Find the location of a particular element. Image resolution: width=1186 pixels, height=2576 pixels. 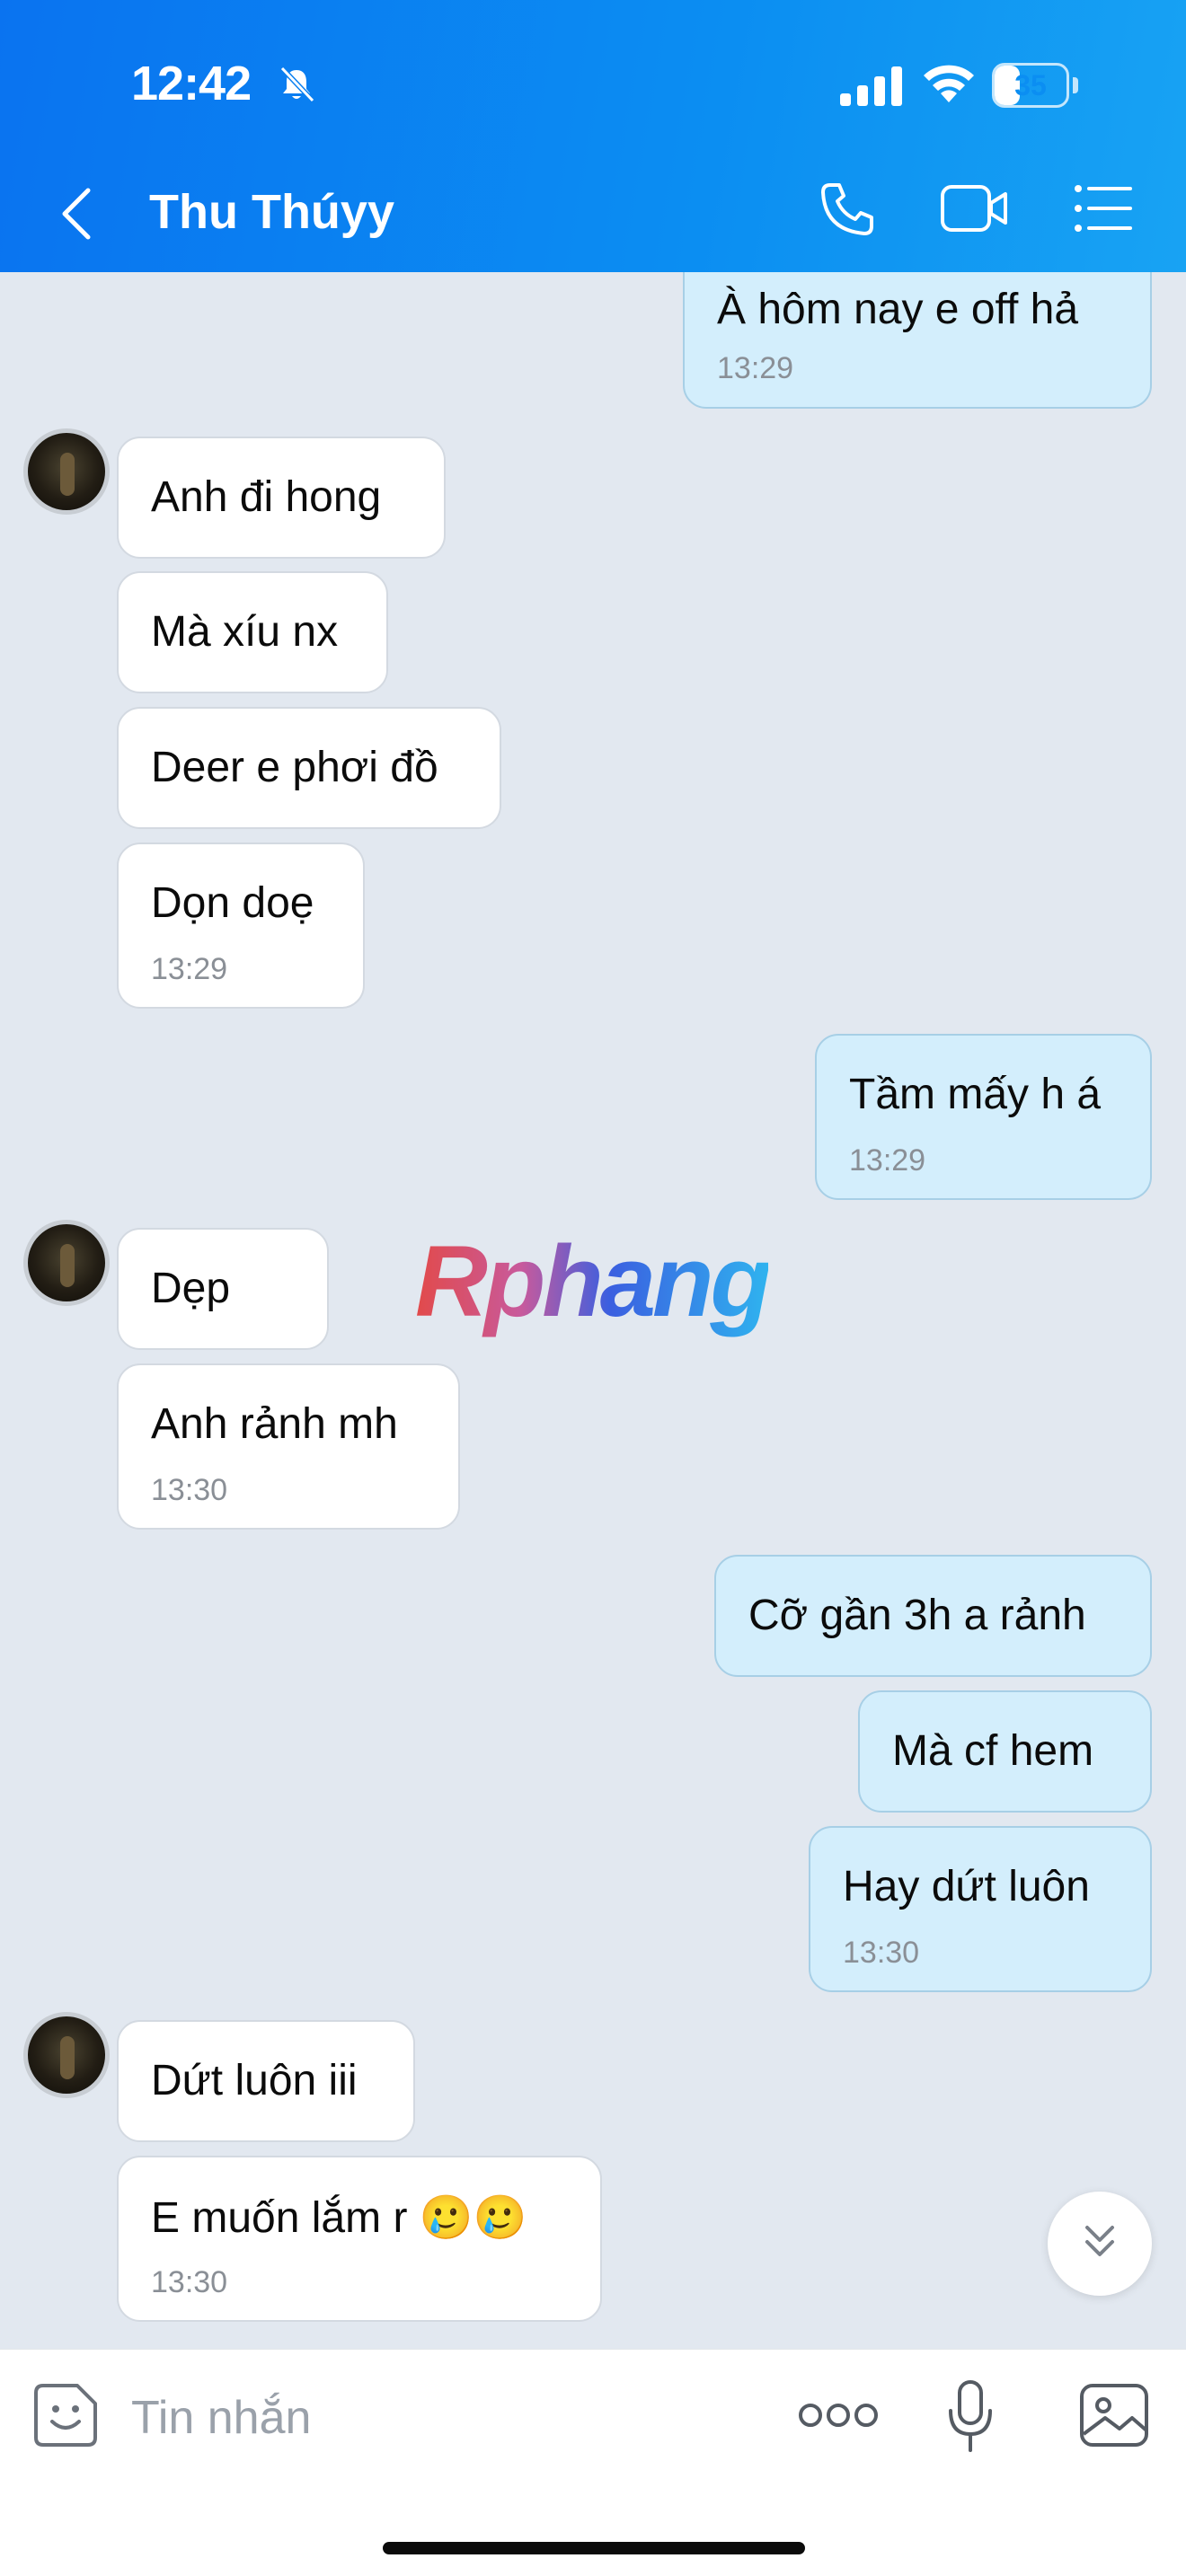

message-text: Mà cf hem is located at coordinates (993, 1751).